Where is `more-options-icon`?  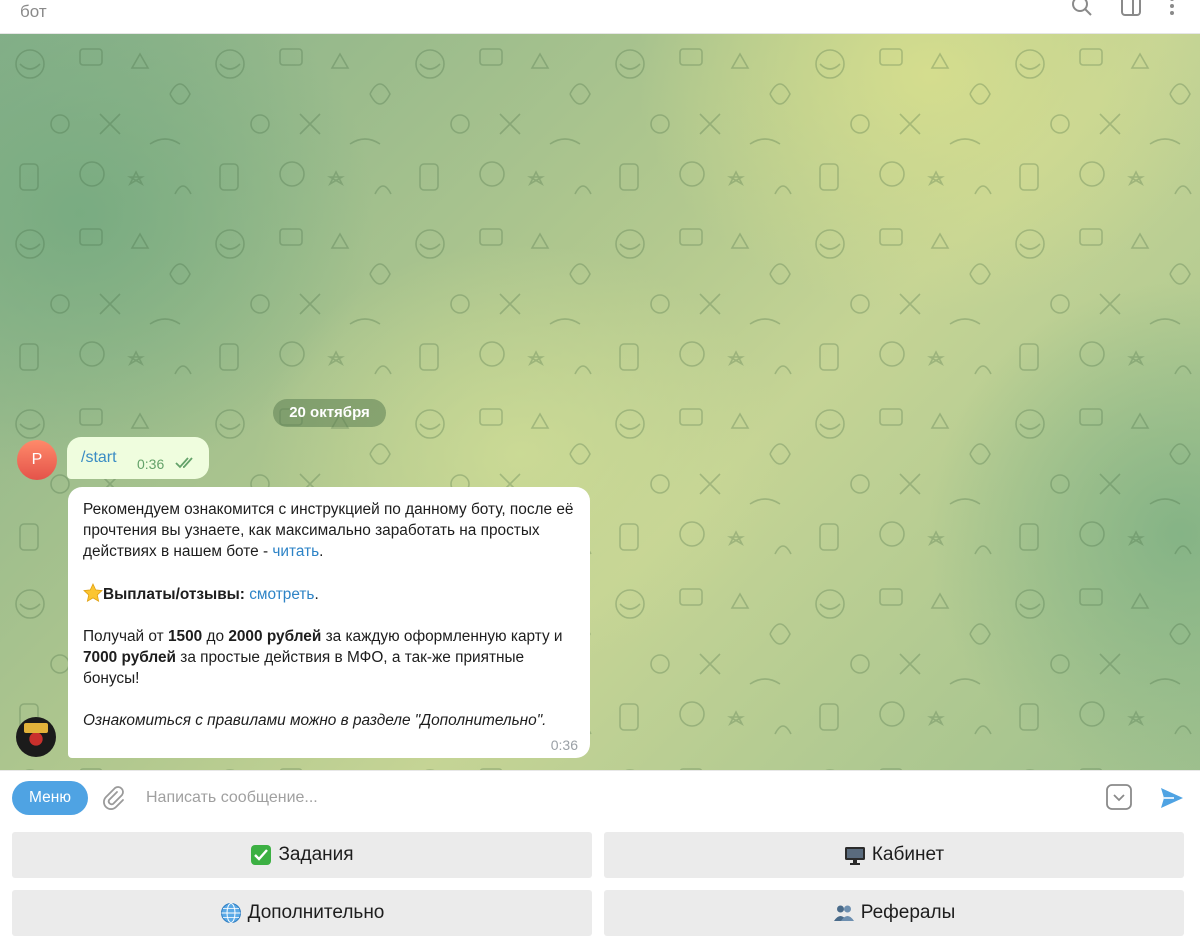 more-options-icon is located at coordinates (1172, 9).